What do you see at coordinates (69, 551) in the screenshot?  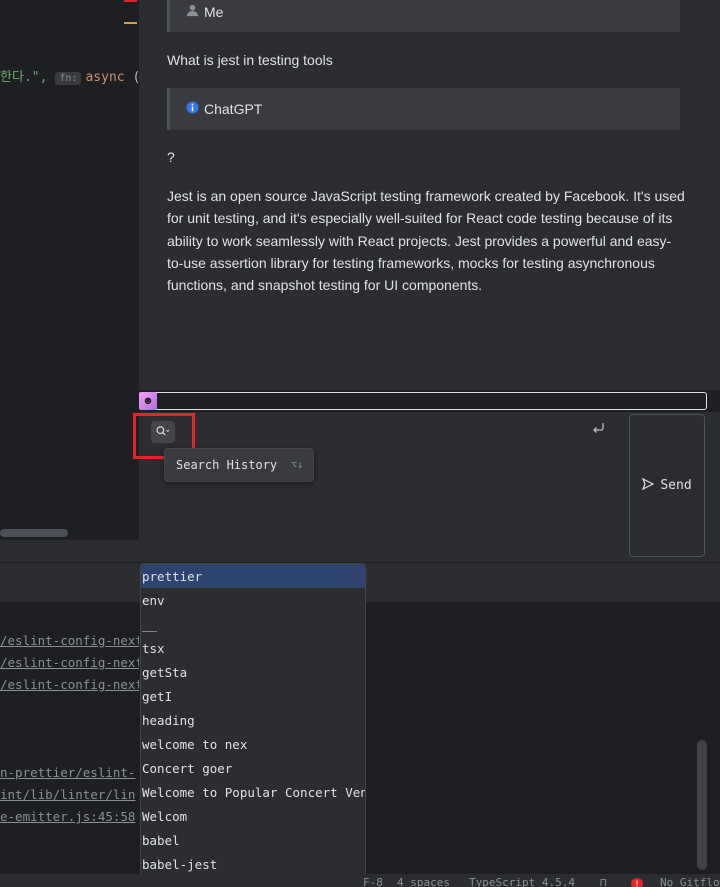 I see `editor-footer` at bounding box center [69, 551].